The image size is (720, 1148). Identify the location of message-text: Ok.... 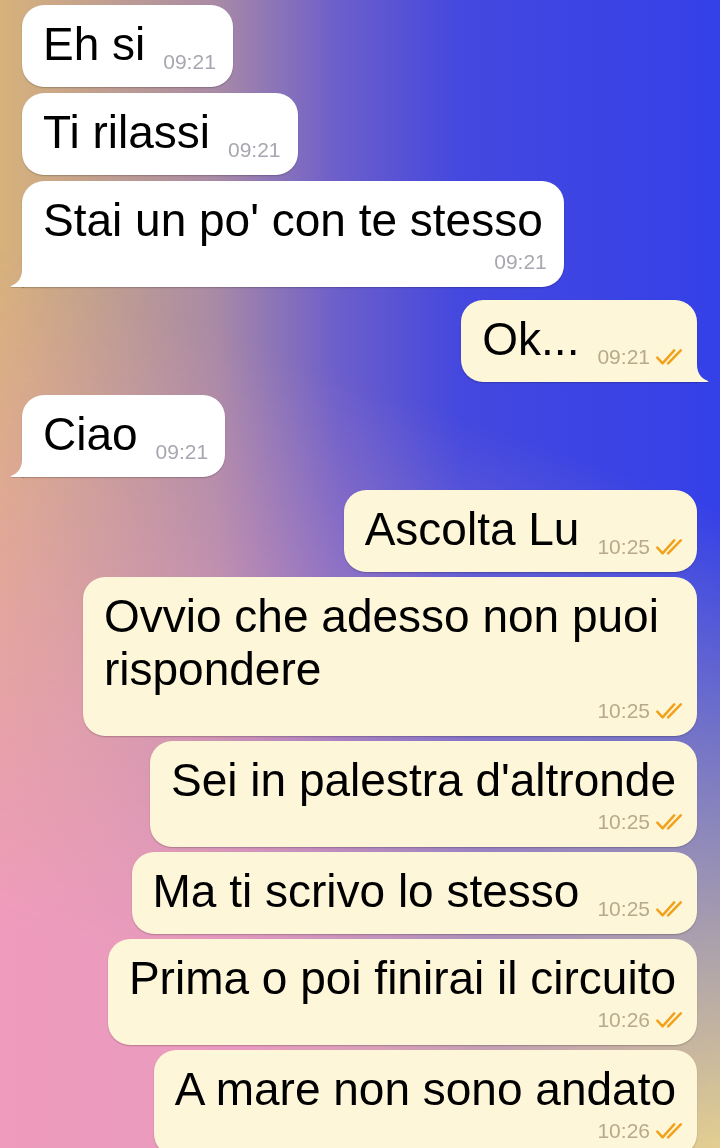
(531, 339).